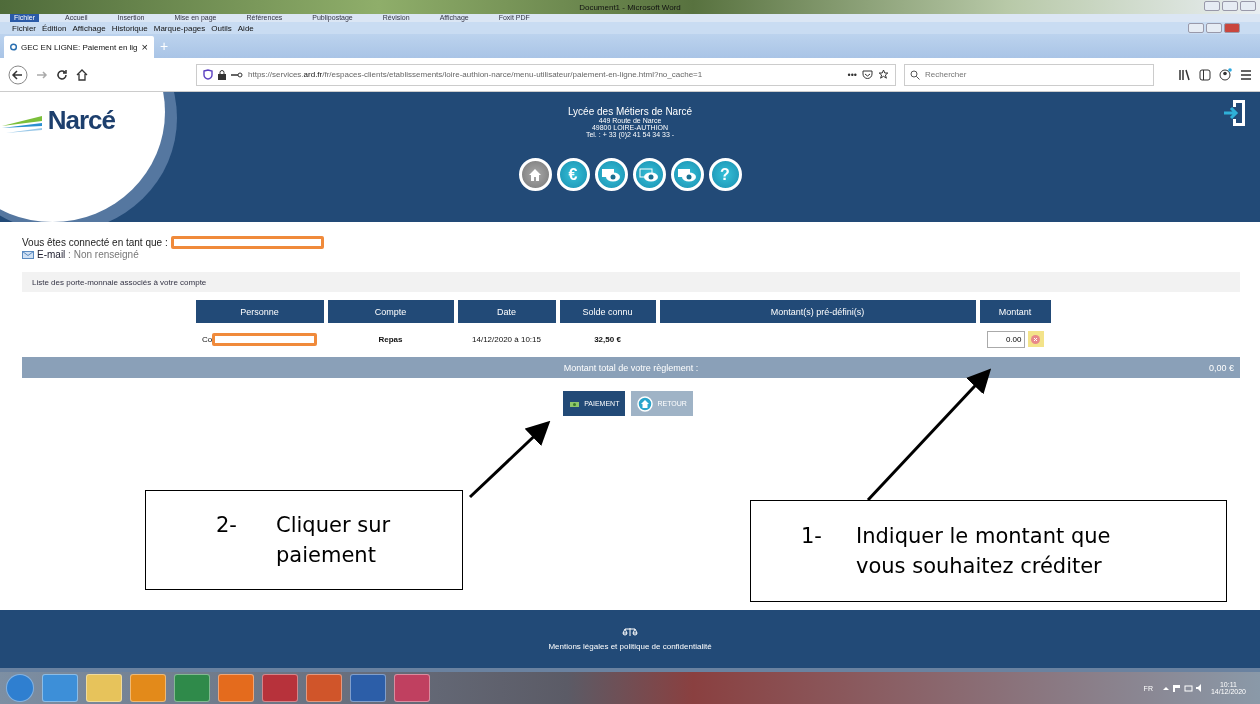  I want to click on forward-icon, so click(42, 74).